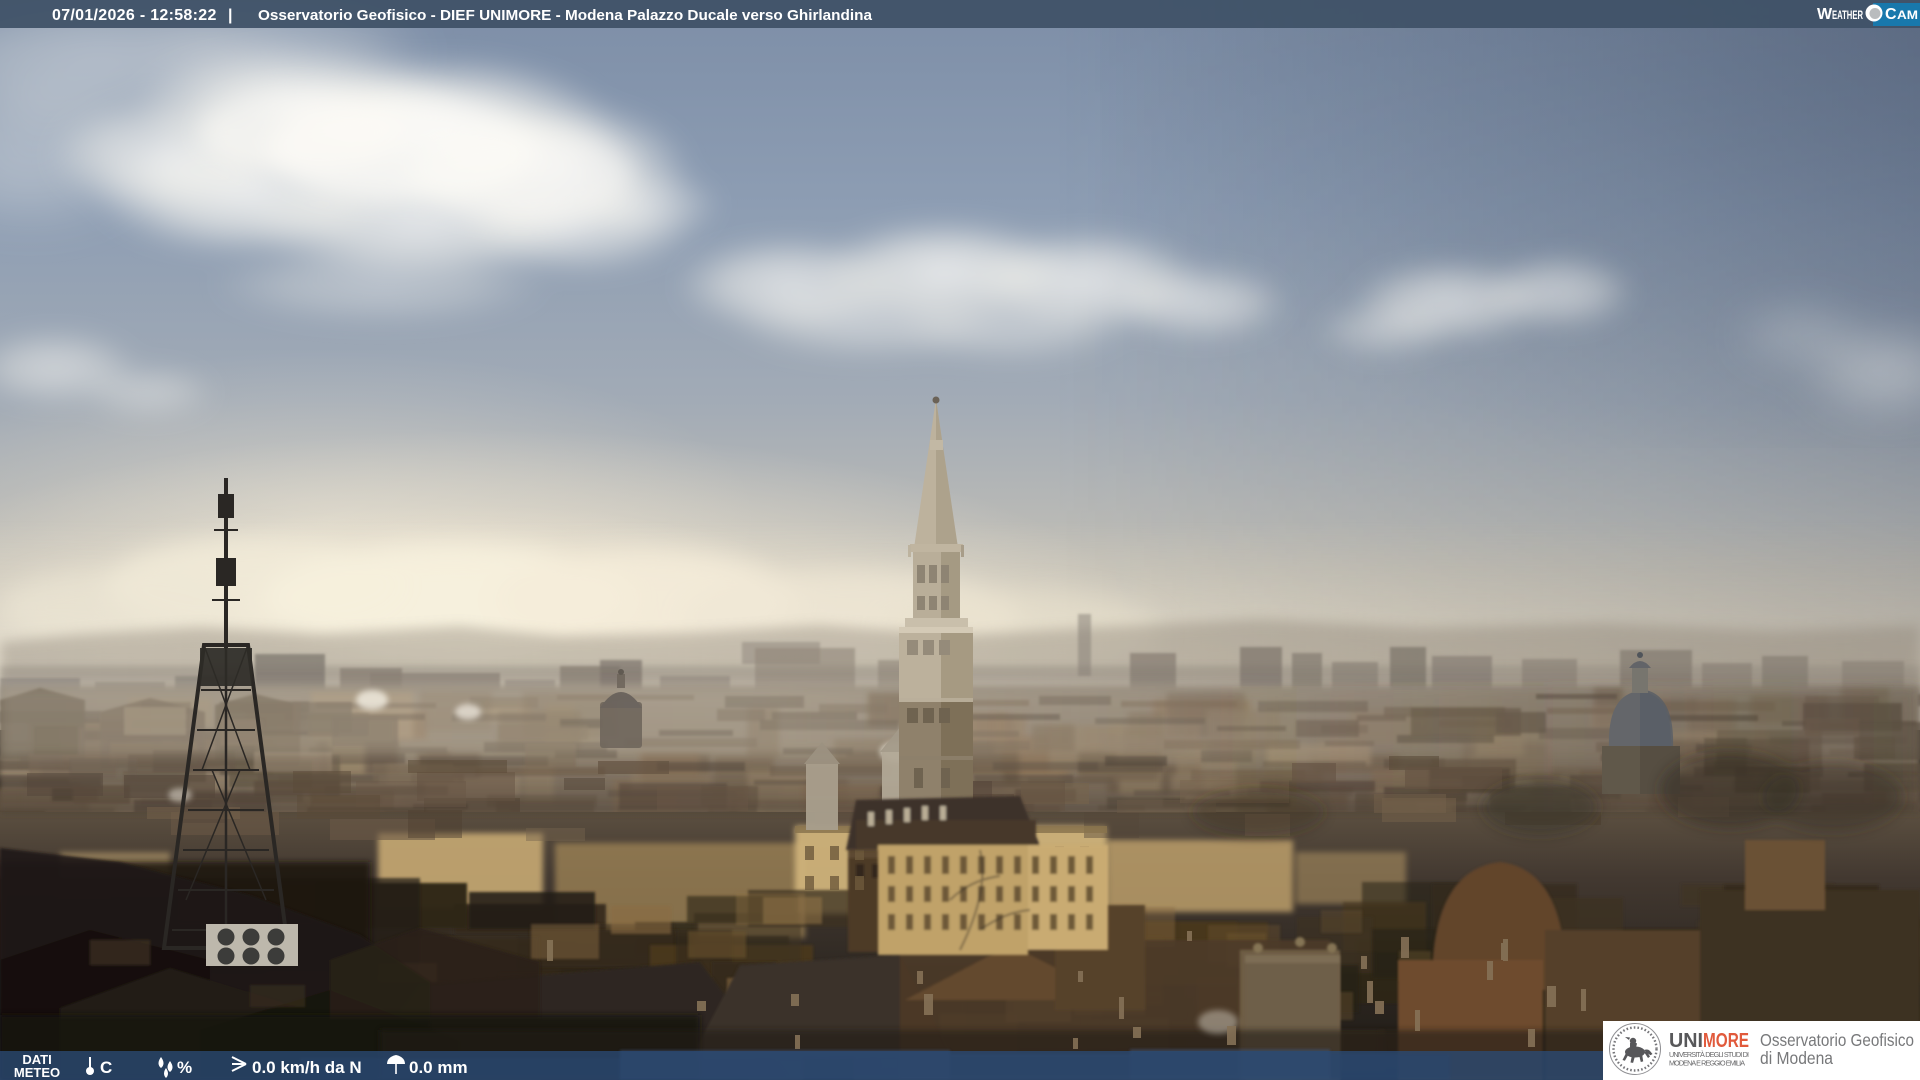 The image size is (1920, 1080). Describe the element at coordinates (134, 15) in the screenshot. I see `svg-text: 07/01/2026 - 12:58:22` at that location.